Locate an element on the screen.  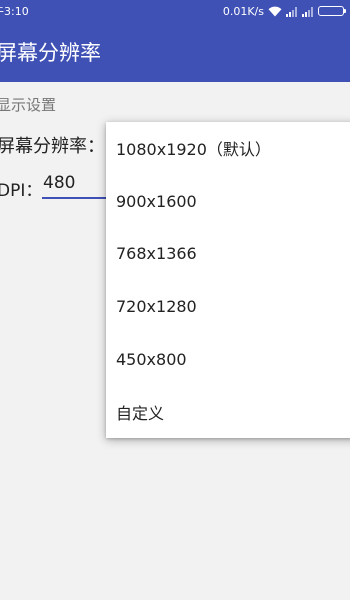
wifi-icon is located at coordinates (275, 11).